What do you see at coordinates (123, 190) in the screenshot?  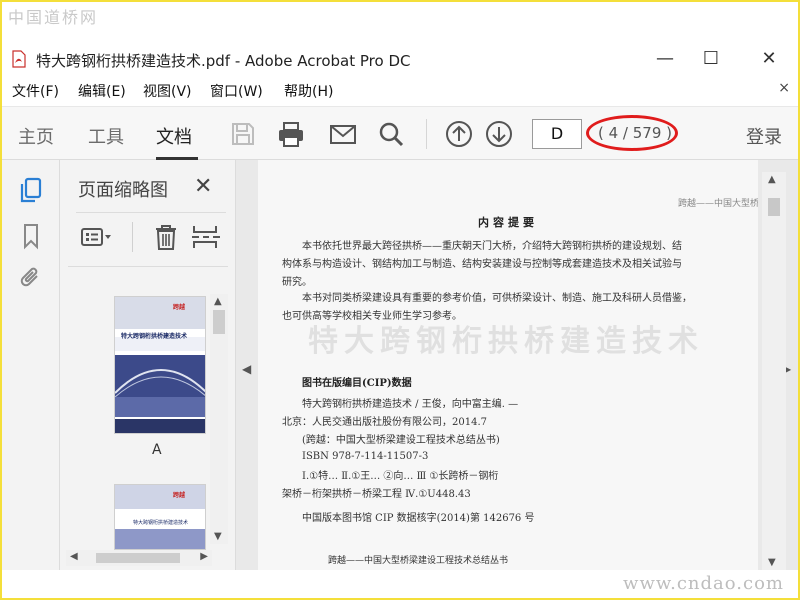 I see `thumbnail-panel-title: 页面缩略图` at bounding box center [123, 190].